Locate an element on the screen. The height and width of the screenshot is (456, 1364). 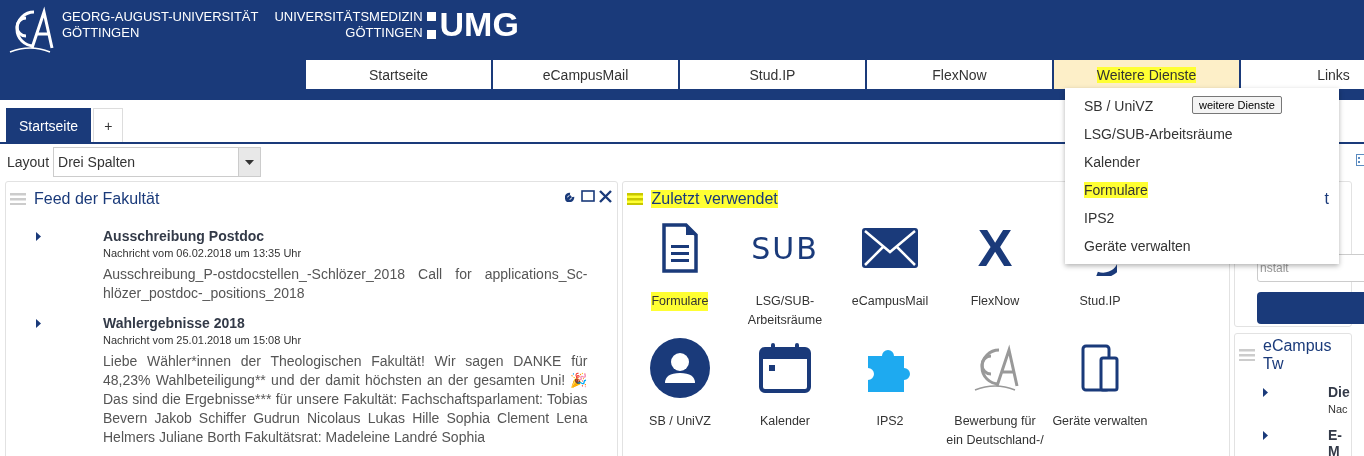
news-date: Nachricht vom 25.01.2018 um 15:08 Uhr is located at coordinates (203, 340).